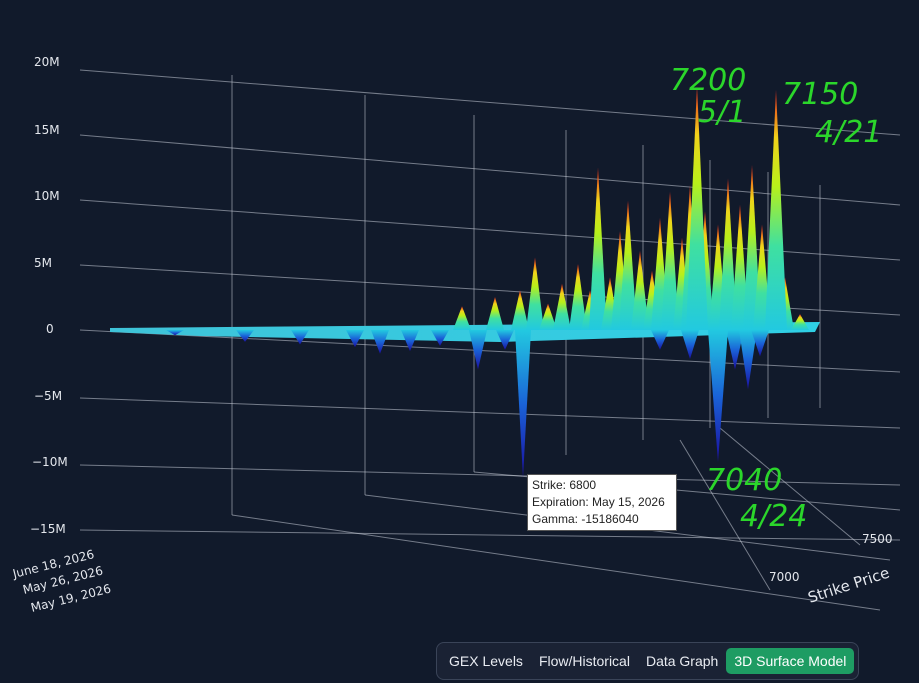  I want to click on x-tick-label: 7000, so click(784, 577).